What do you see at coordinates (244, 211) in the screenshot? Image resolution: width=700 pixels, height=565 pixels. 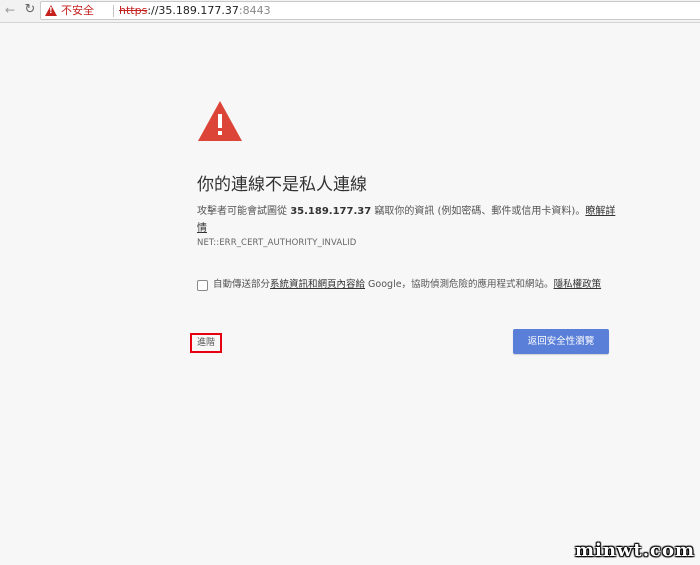 I see `message-text: 攻擊者可能會試圖從` at bounding box center [244, 211].